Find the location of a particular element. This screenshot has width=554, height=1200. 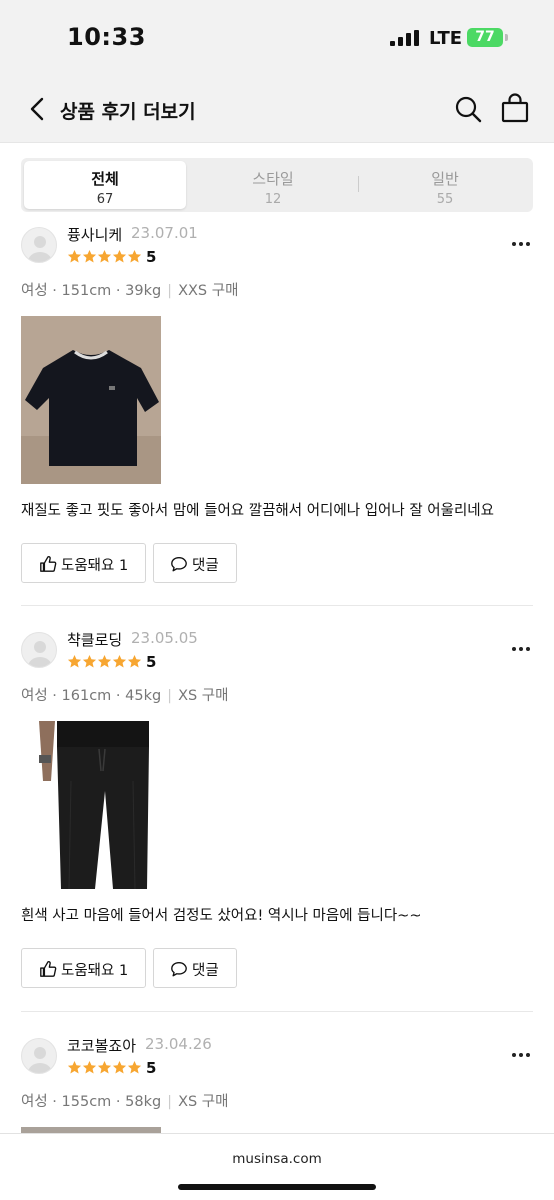

reviewer-name: 코코볼죠아 is located at coordinates (102, 1046).